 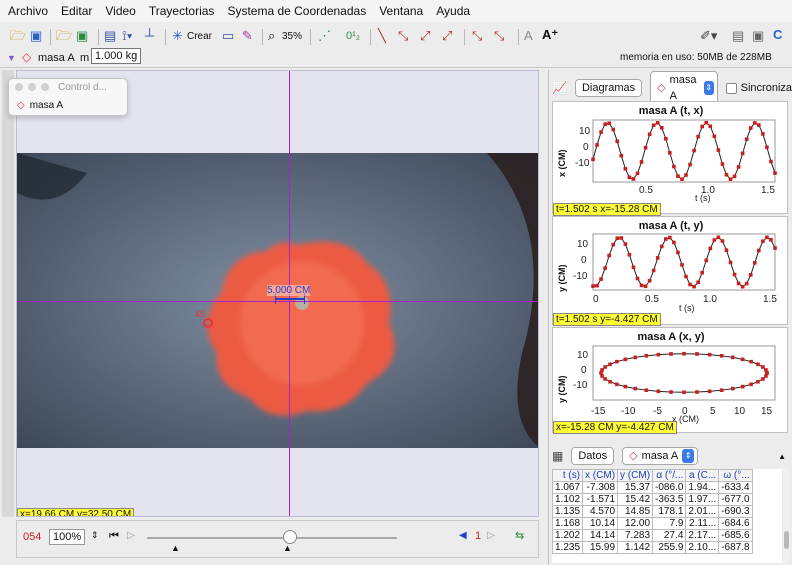 What do you see at coordinates (660, 456) in the screenshot?
I see `data-track-select: ◇ masa A ⇕` at bounding box center [660, 456].